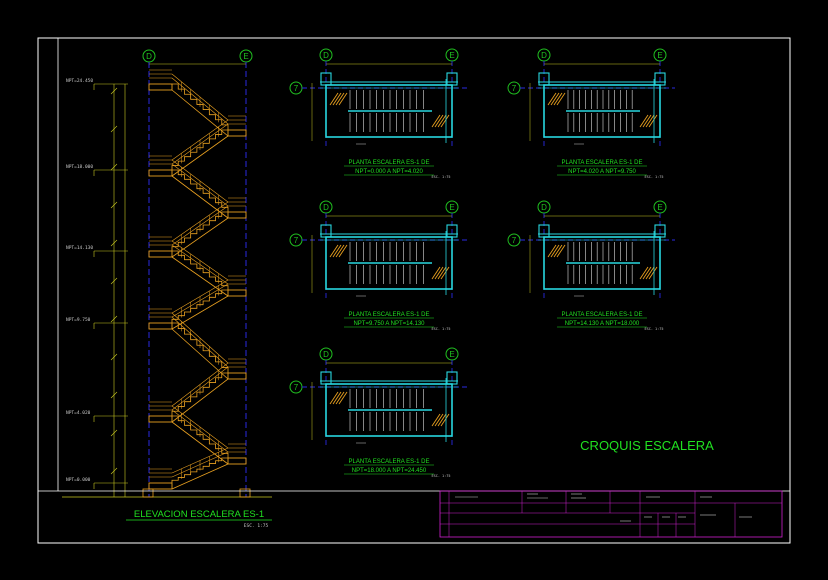  I want to click on level-label-5: NPT=0.000, so click(78, 480).